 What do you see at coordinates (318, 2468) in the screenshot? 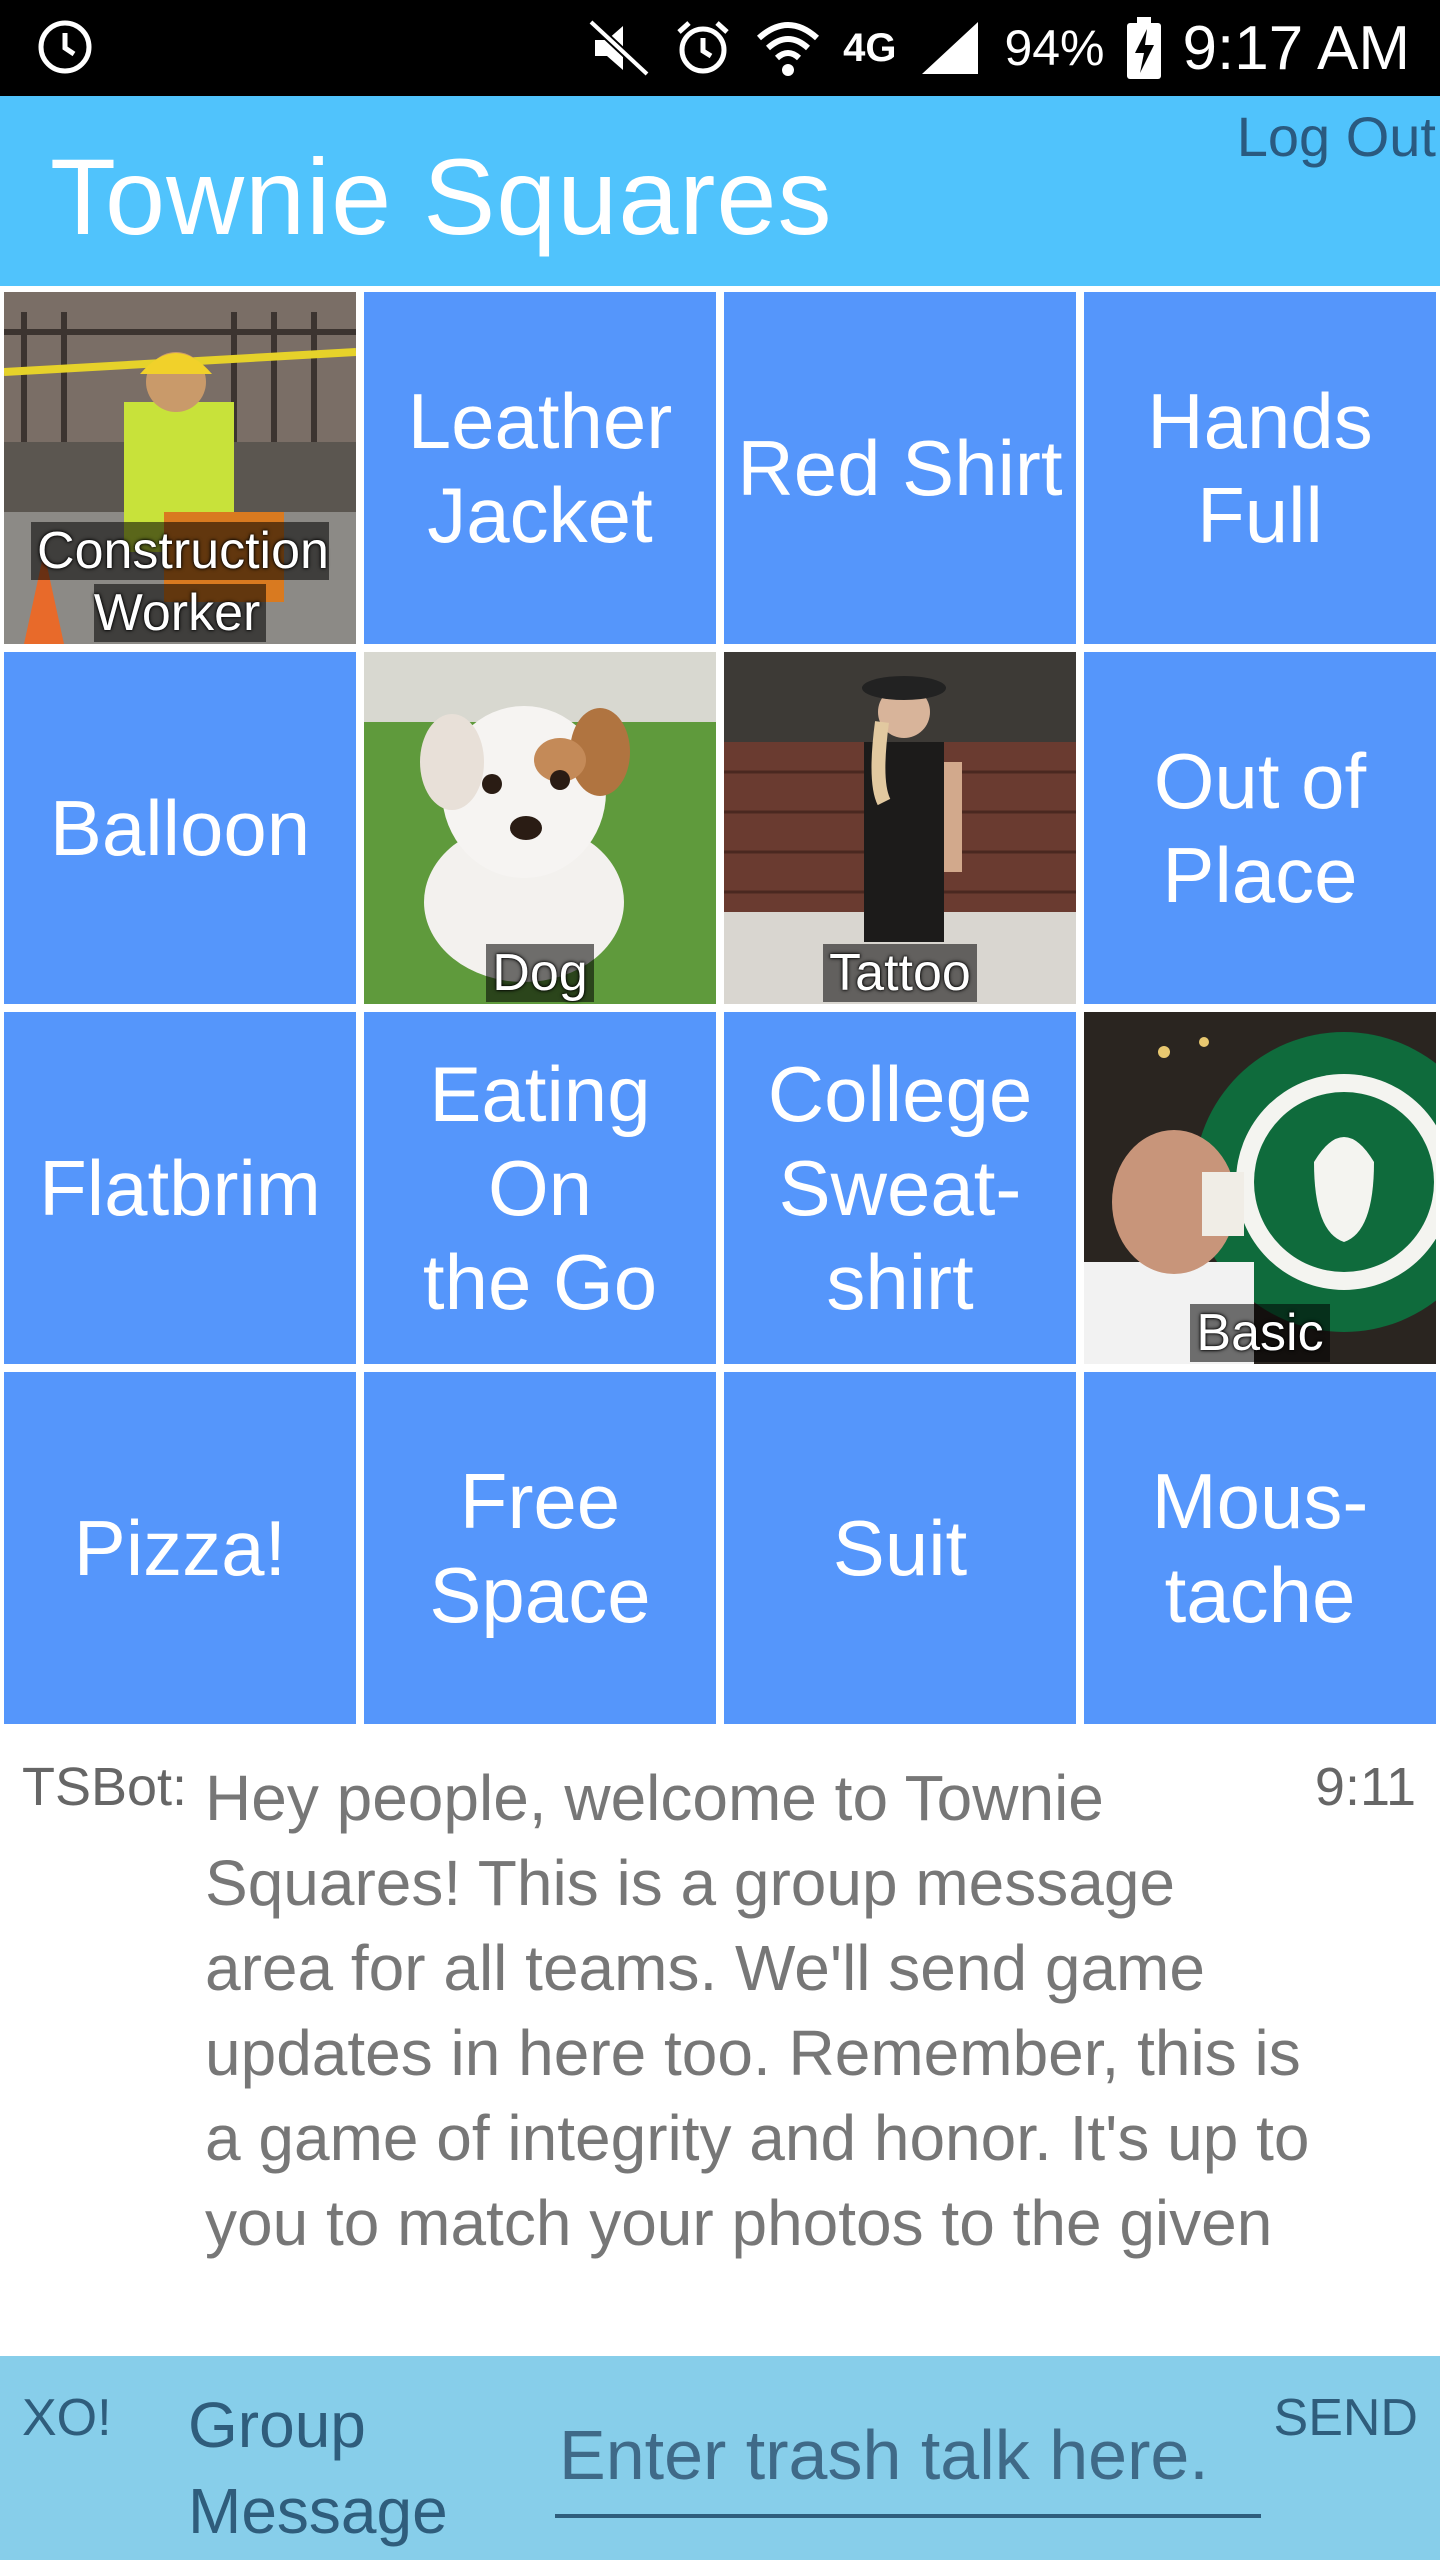
I see `group-message-toggle: Group Message` at bounding box center [318, 2468].